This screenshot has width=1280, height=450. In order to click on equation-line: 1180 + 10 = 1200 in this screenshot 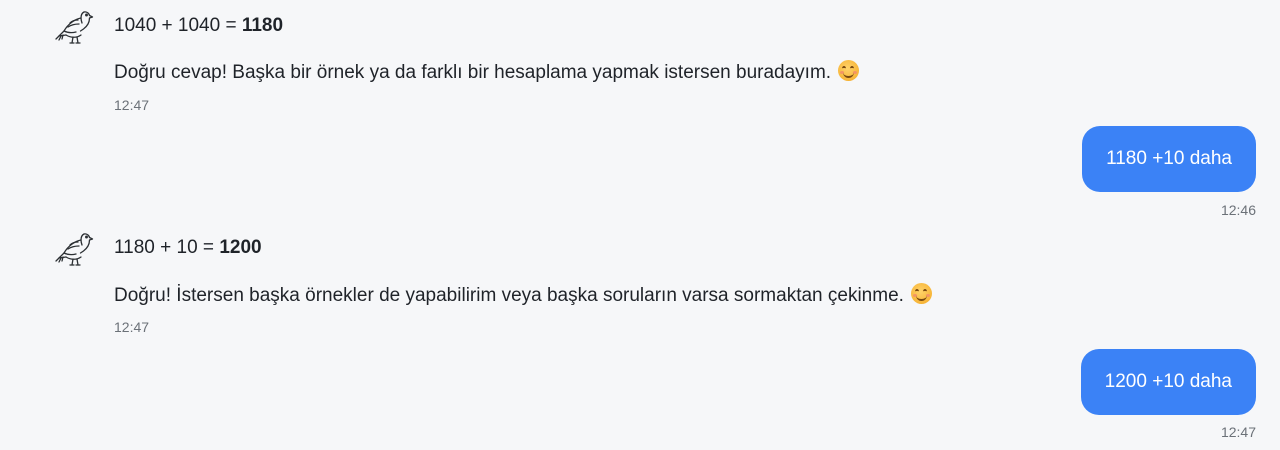, I will do `click(188, 248)`.